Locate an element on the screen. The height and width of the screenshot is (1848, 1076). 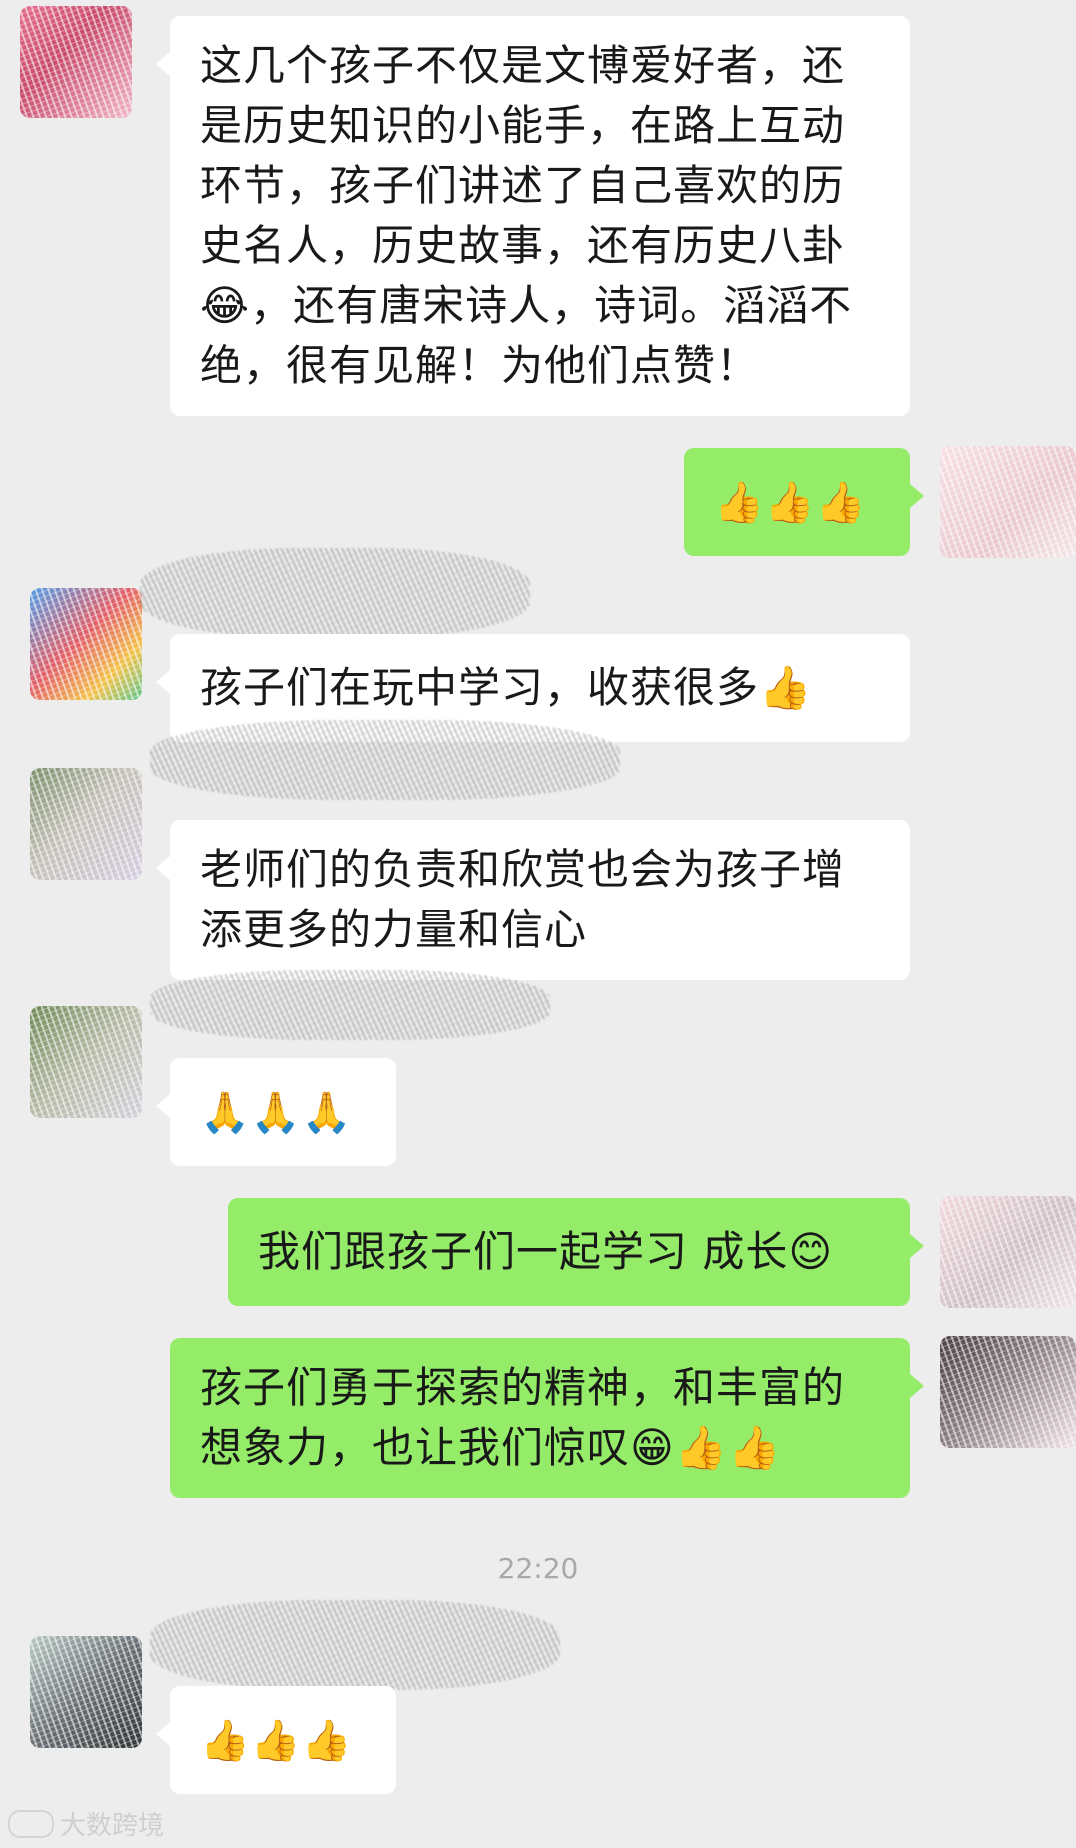
timestamp: 22:20 is located at coordinates (538, 1568).